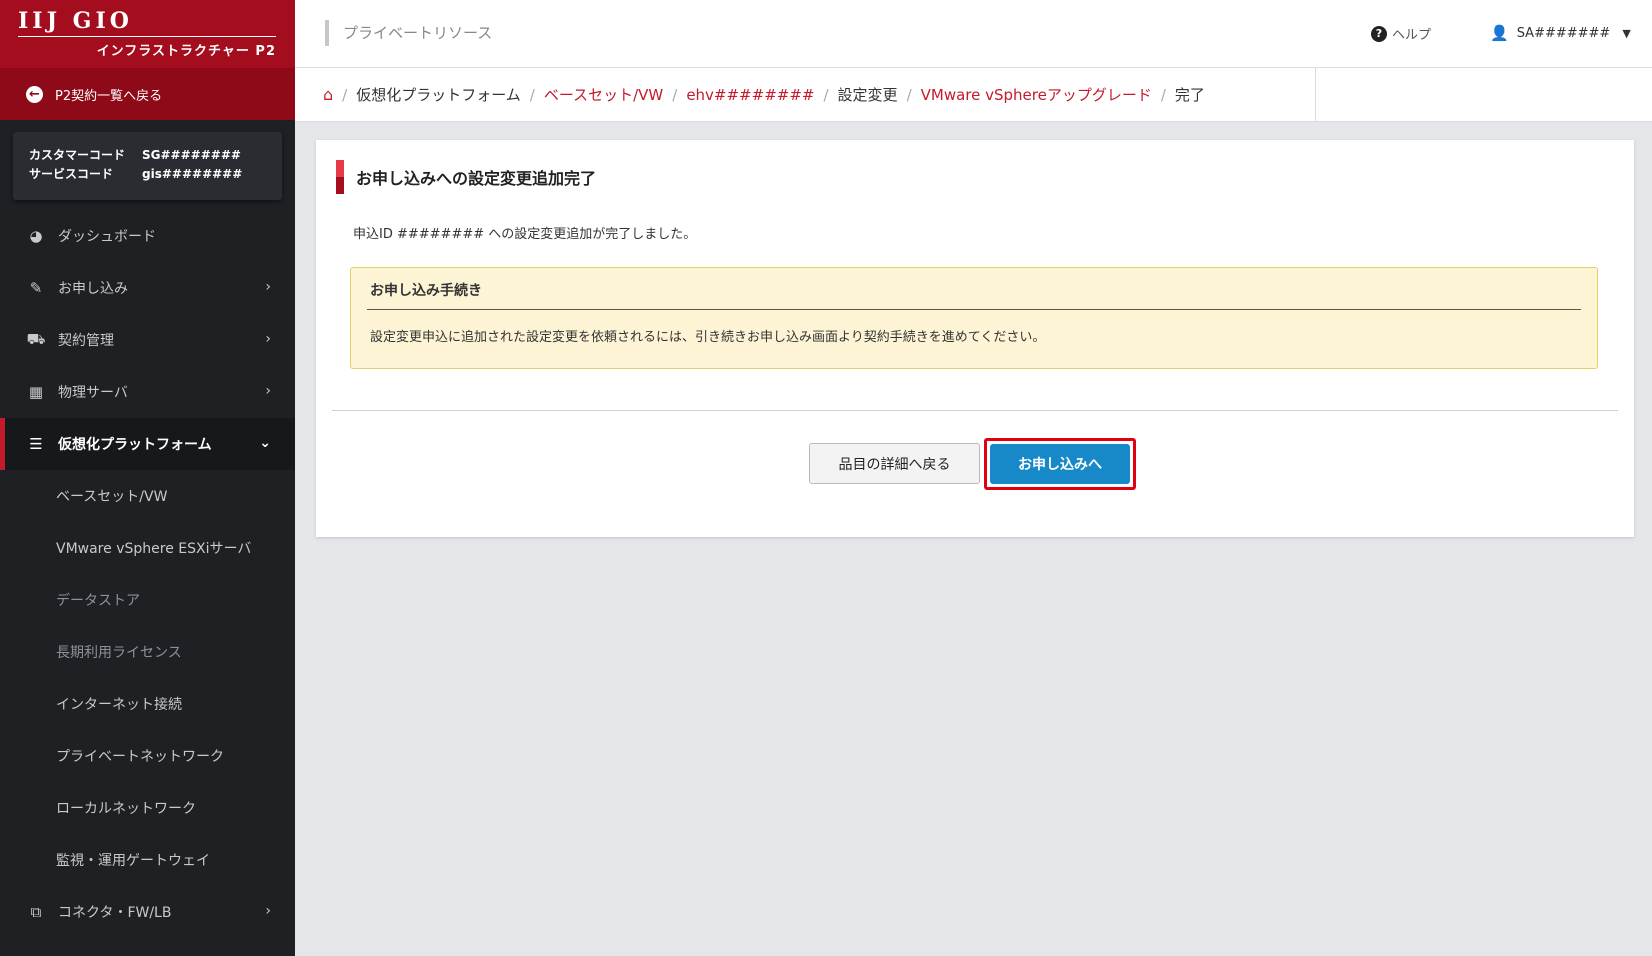  What do you see at coordinates (147, 392) in the screenshot?
I see `sidebar-item-physical-server: ▦ 物理サーバ ›` at bounding box center [147, 392].